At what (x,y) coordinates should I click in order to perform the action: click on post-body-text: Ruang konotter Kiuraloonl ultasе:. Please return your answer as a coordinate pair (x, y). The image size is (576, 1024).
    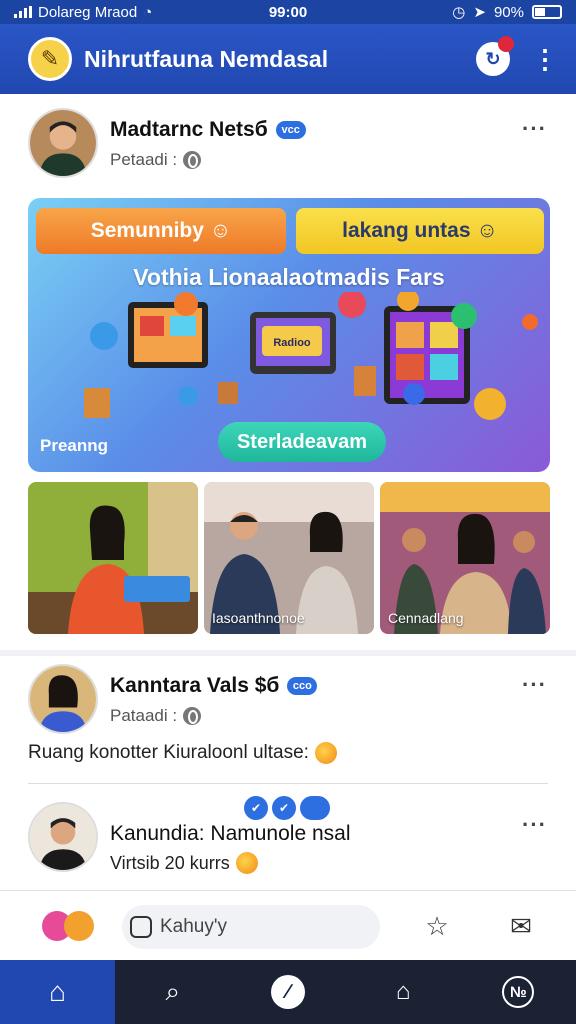
    Looking at the image, I should click on (168, 752).